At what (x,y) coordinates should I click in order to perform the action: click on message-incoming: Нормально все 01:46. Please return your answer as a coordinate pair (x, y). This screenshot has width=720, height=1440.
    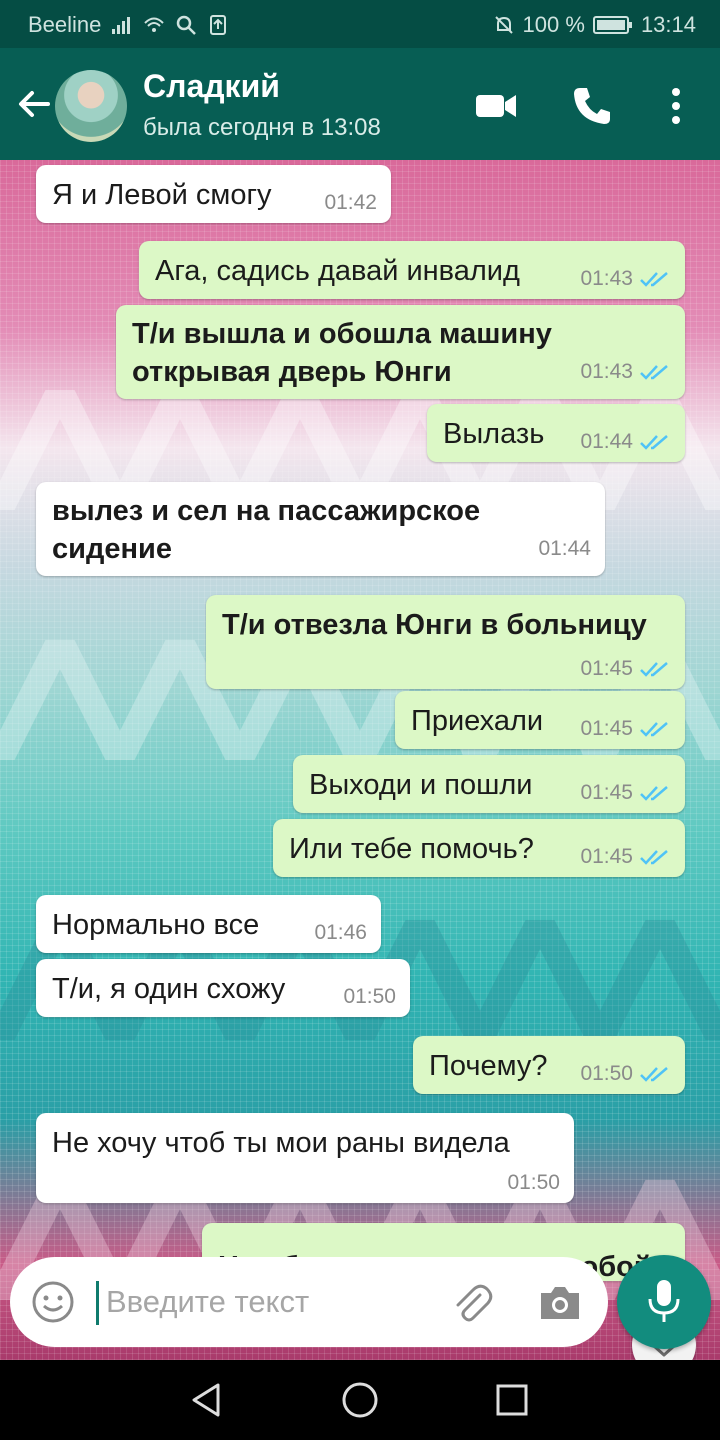
    Looking at the image, I should click on (208, 924).